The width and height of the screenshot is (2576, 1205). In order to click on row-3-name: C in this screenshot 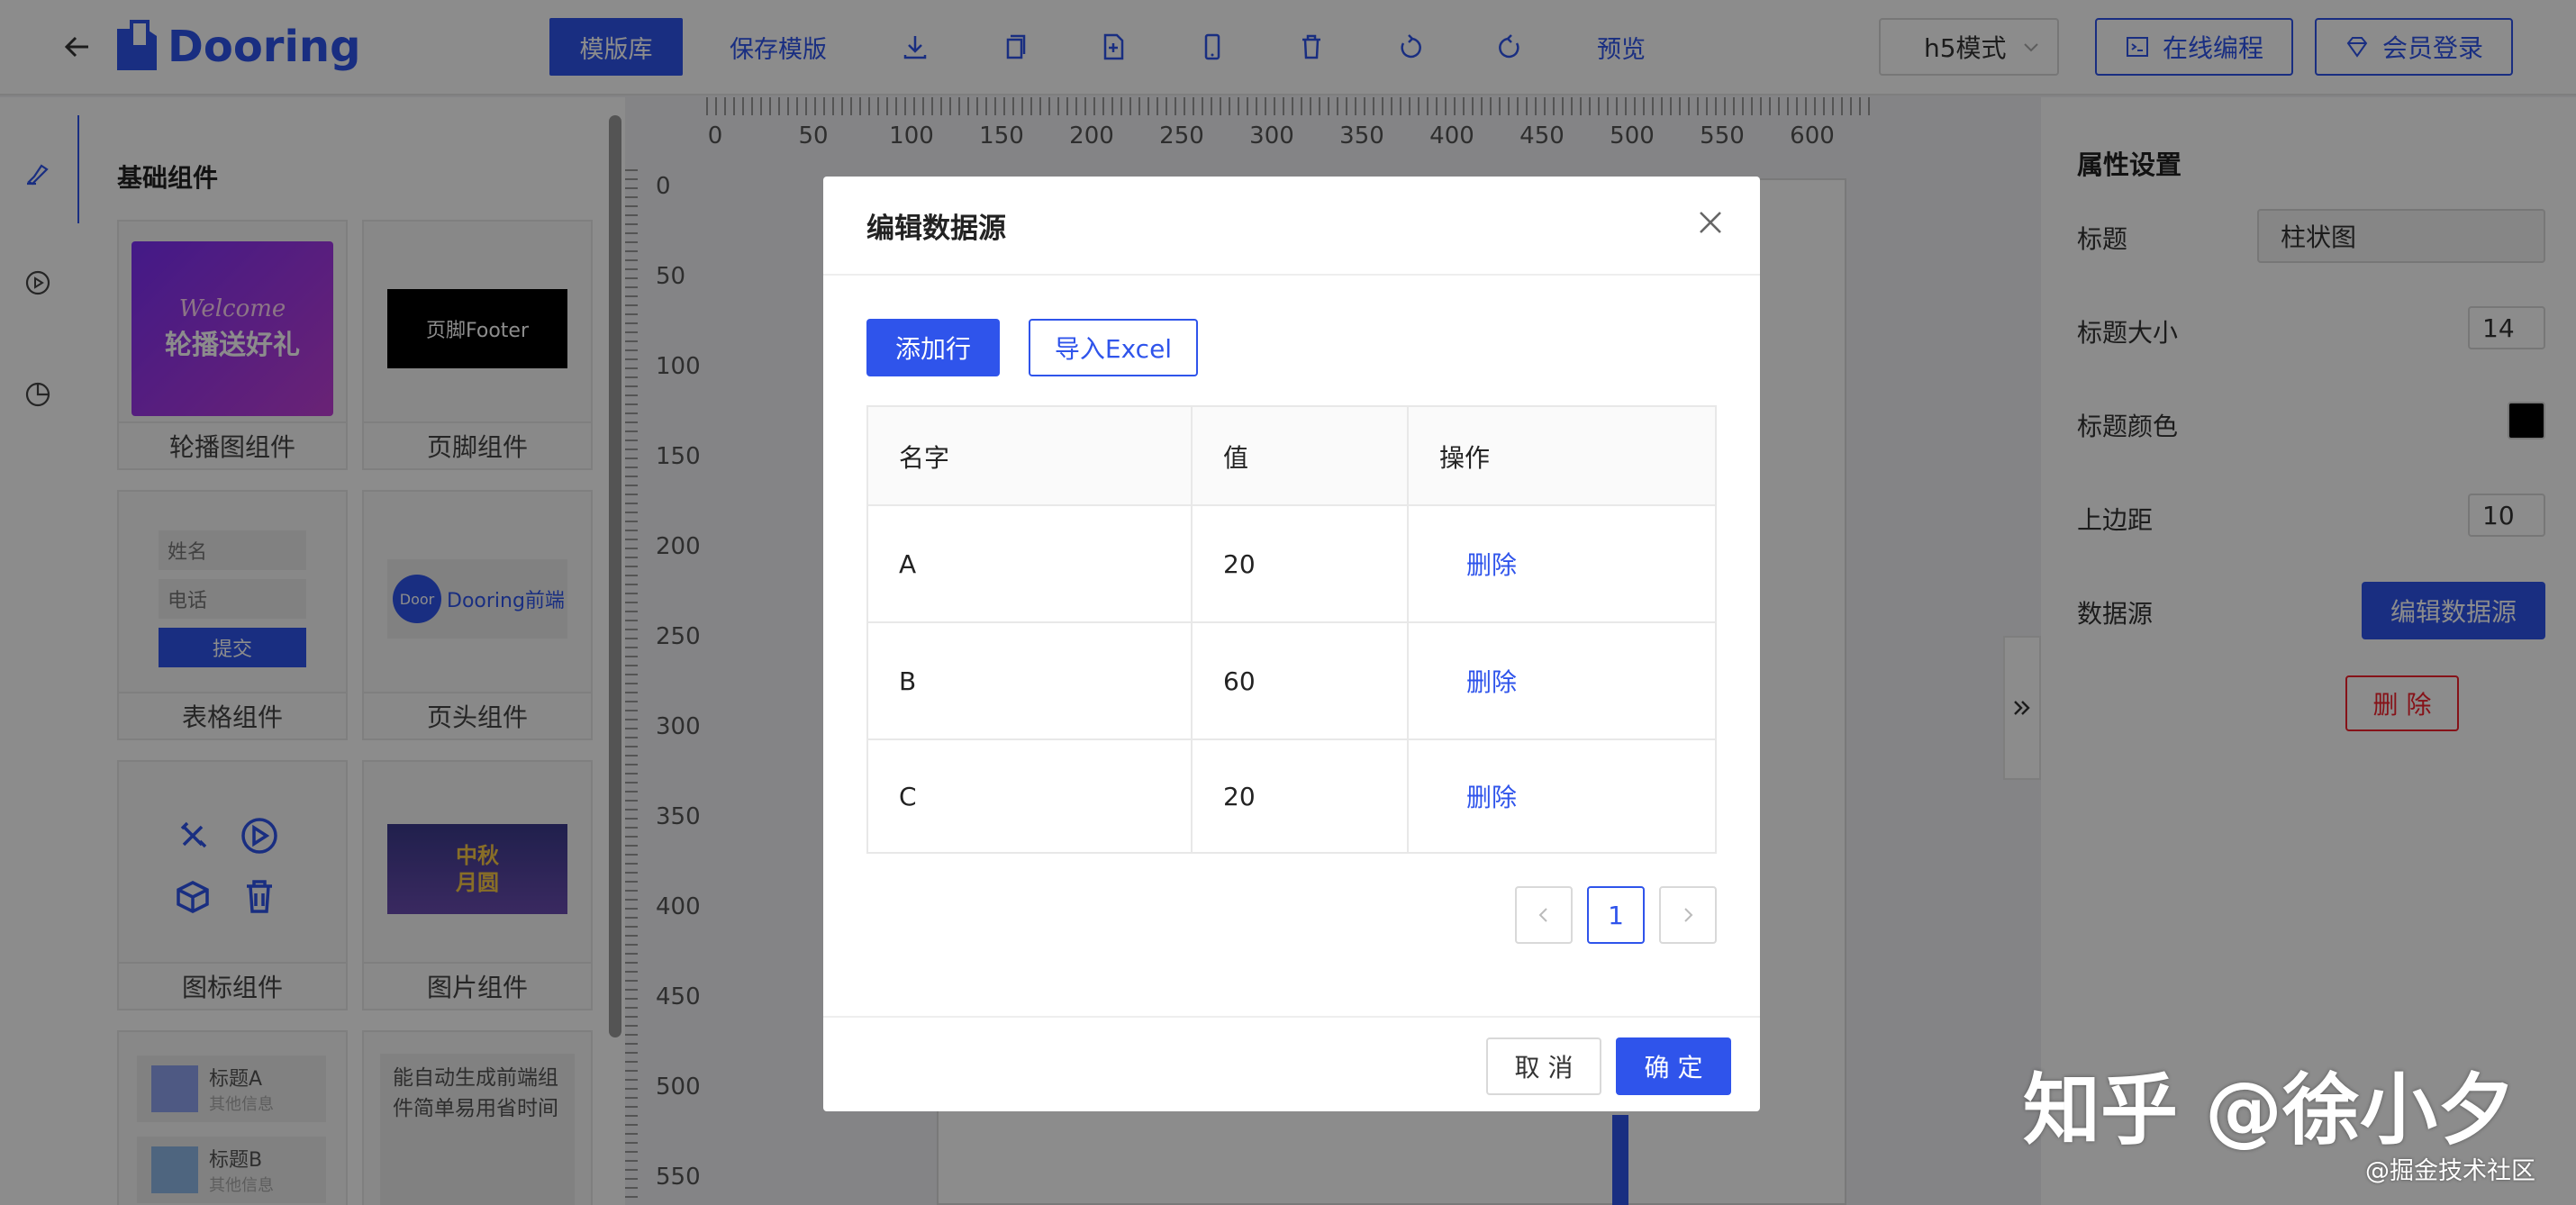, I will do `click(908, 796)`.